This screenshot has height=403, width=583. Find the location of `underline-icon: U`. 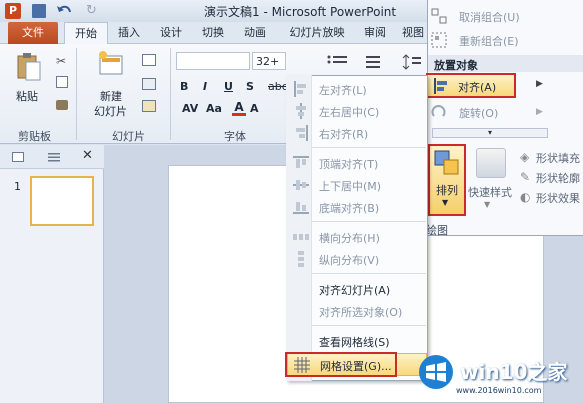

underline-icon: U is located at coordinates (228, 86).